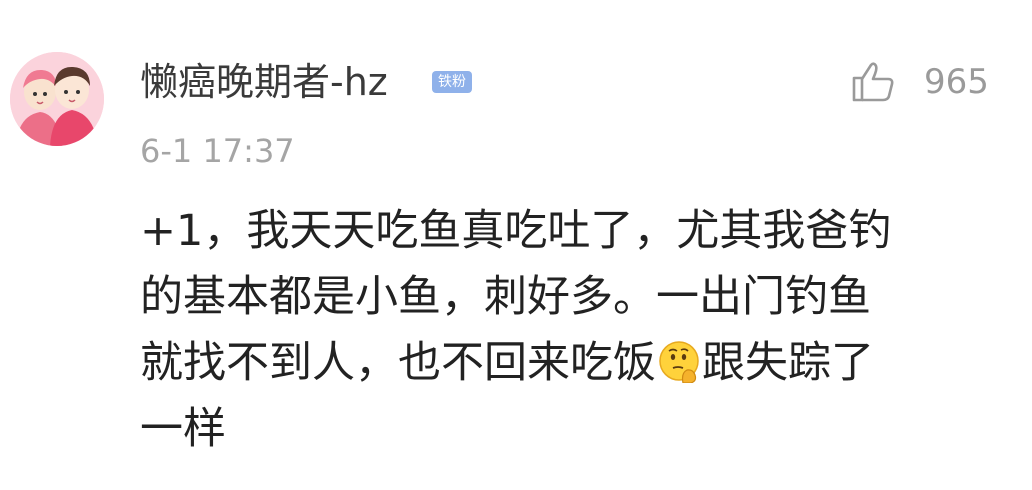  Describe the element at coordinates (217, 151) in the screenshot. I see `comment-timestamp: 6-1 17:37` at that location.